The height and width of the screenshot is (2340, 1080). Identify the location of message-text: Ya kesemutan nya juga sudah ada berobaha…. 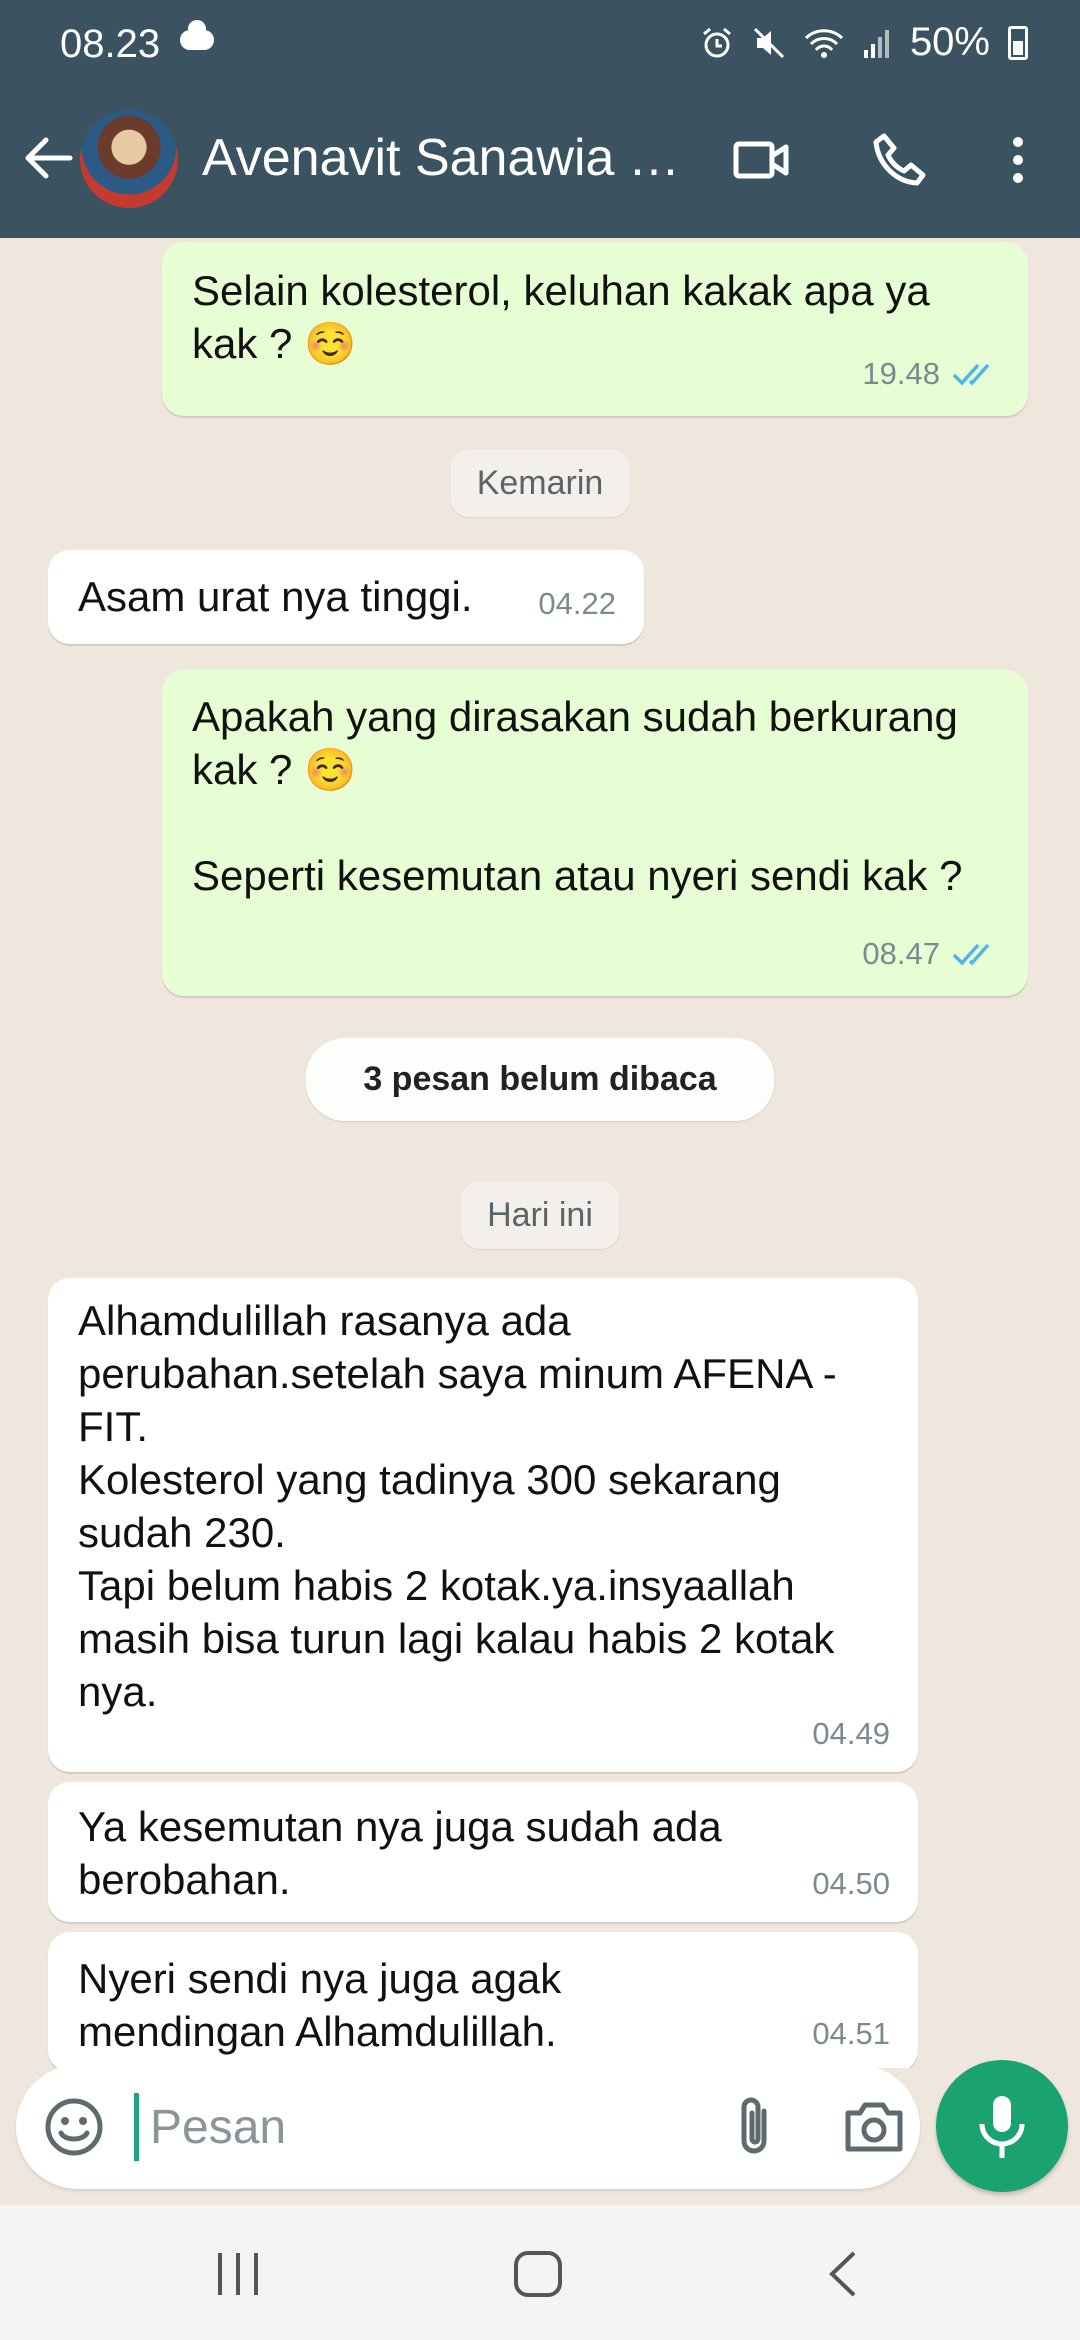
(406, 1853).